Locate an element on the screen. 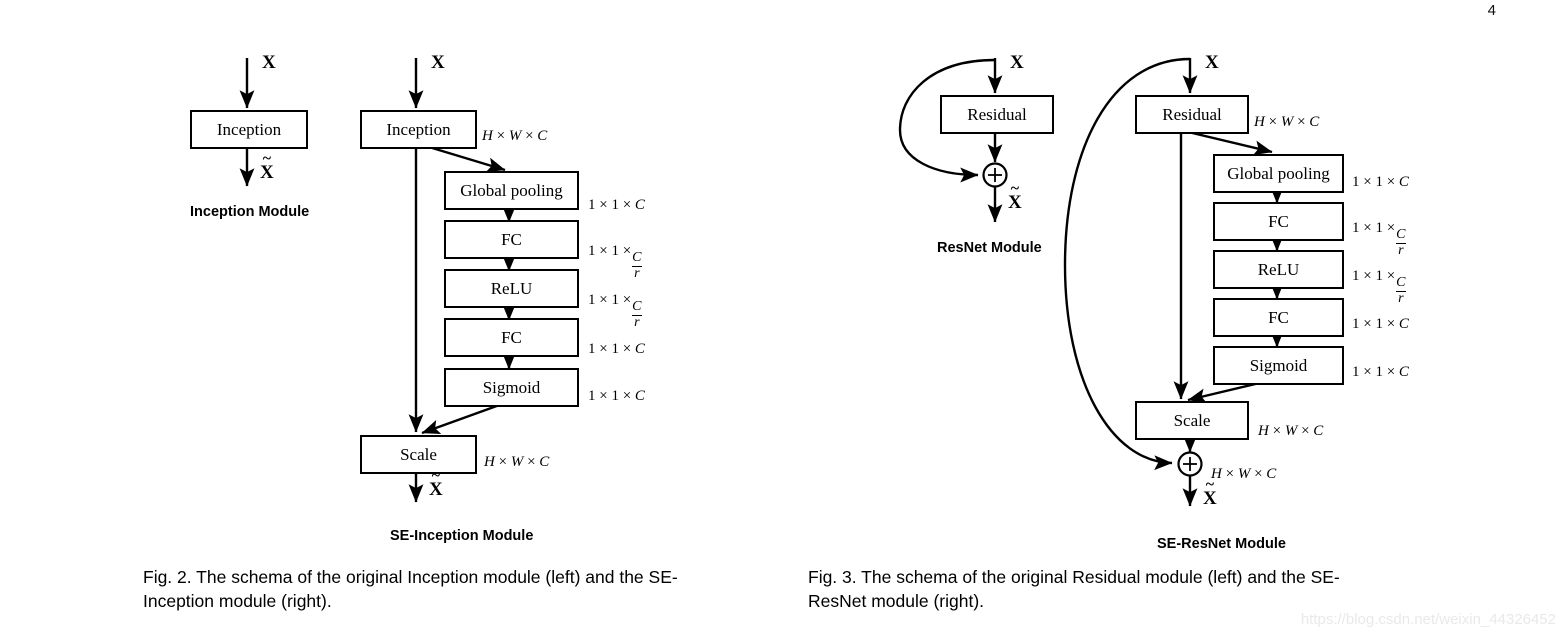 This screenshot has width=1564, height=636. se-inception-output-tensor-label: ~ X is located at coordinates (436, 483).